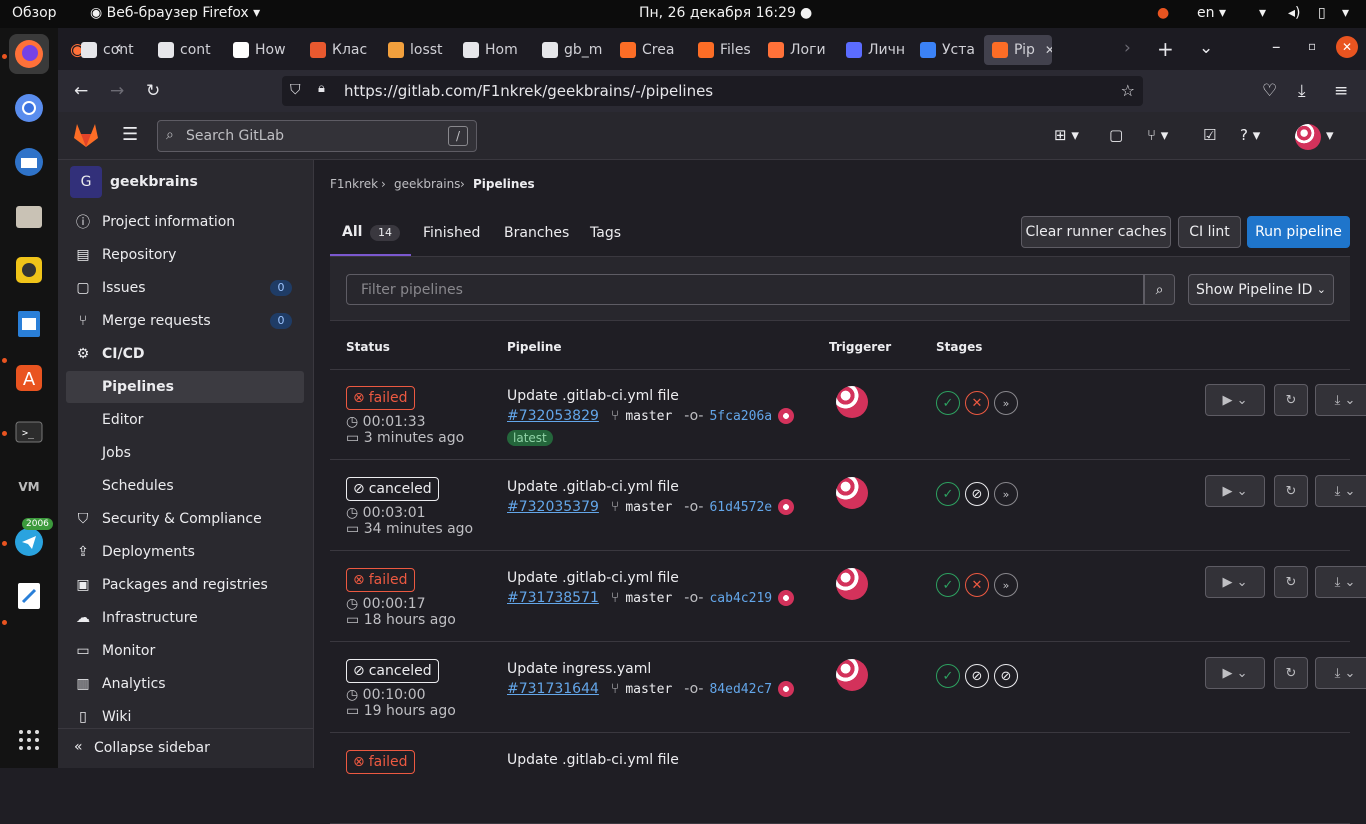 The image size is (1366, 824). What do you see at coordinates (451, 233) in the screenshot?
I see `tab-finished: Finished` at bounding box center [451, 233].